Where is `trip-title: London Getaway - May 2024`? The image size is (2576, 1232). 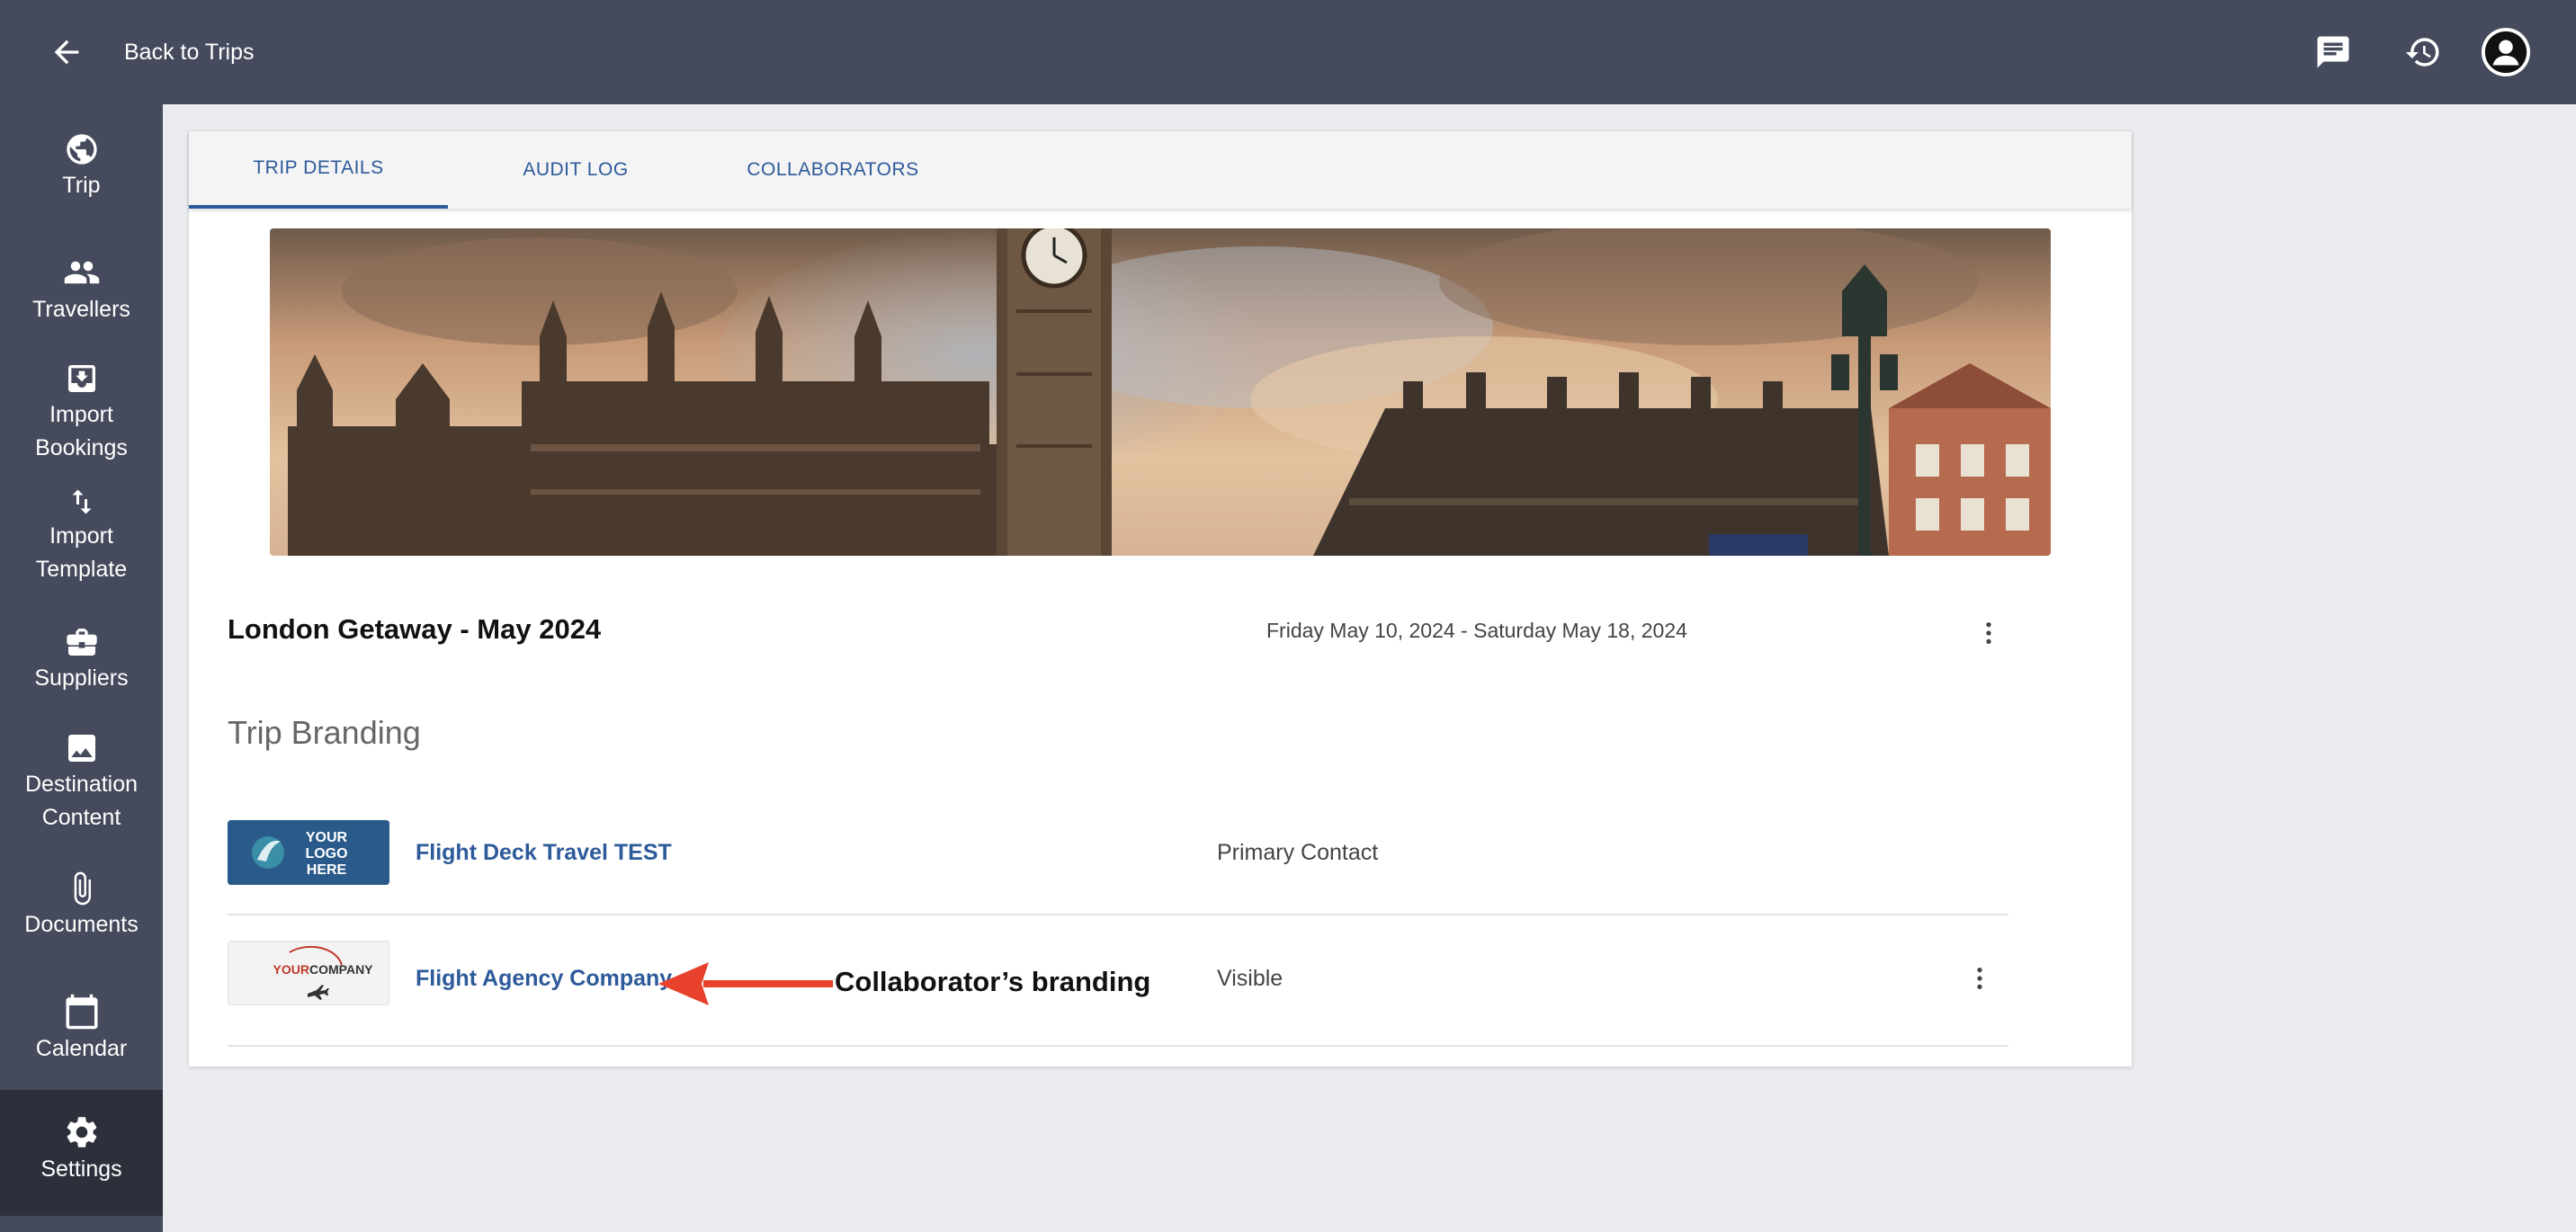 trip-title: London Getaway - May 2024 is located at coordinates (415, 629).